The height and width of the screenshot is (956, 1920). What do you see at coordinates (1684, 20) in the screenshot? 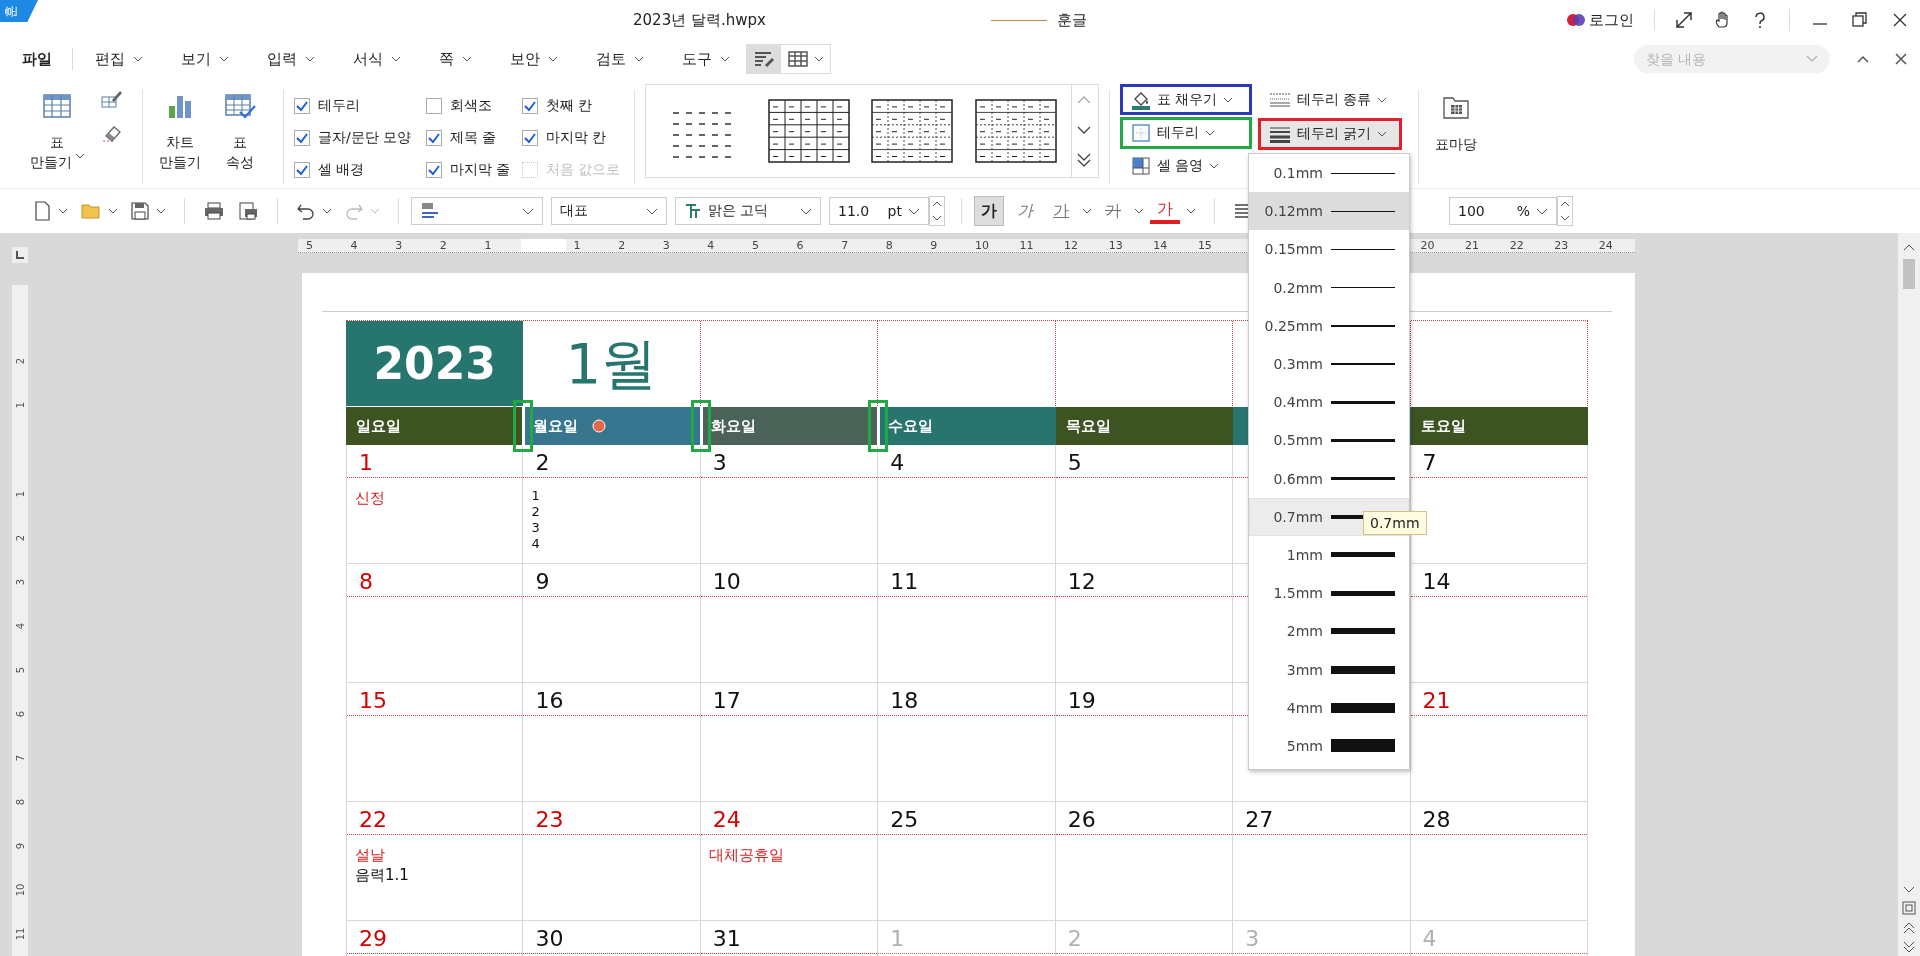
I see `fullscreen-icon` at bounding box center [1684, 20].